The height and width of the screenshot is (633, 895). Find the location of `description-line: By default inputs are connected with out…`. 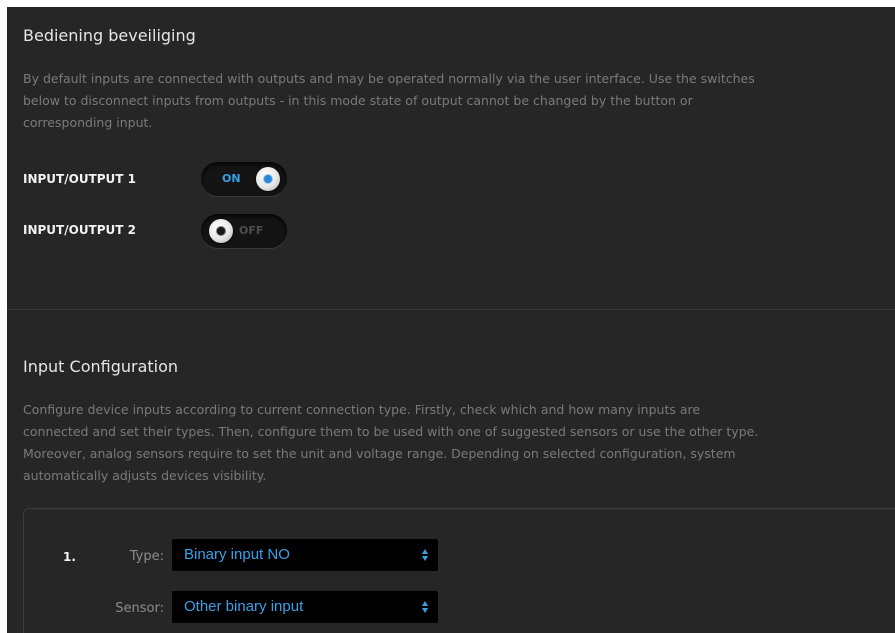

description-line: By default inputs are connected with out… is located at coordinates (389, 78).